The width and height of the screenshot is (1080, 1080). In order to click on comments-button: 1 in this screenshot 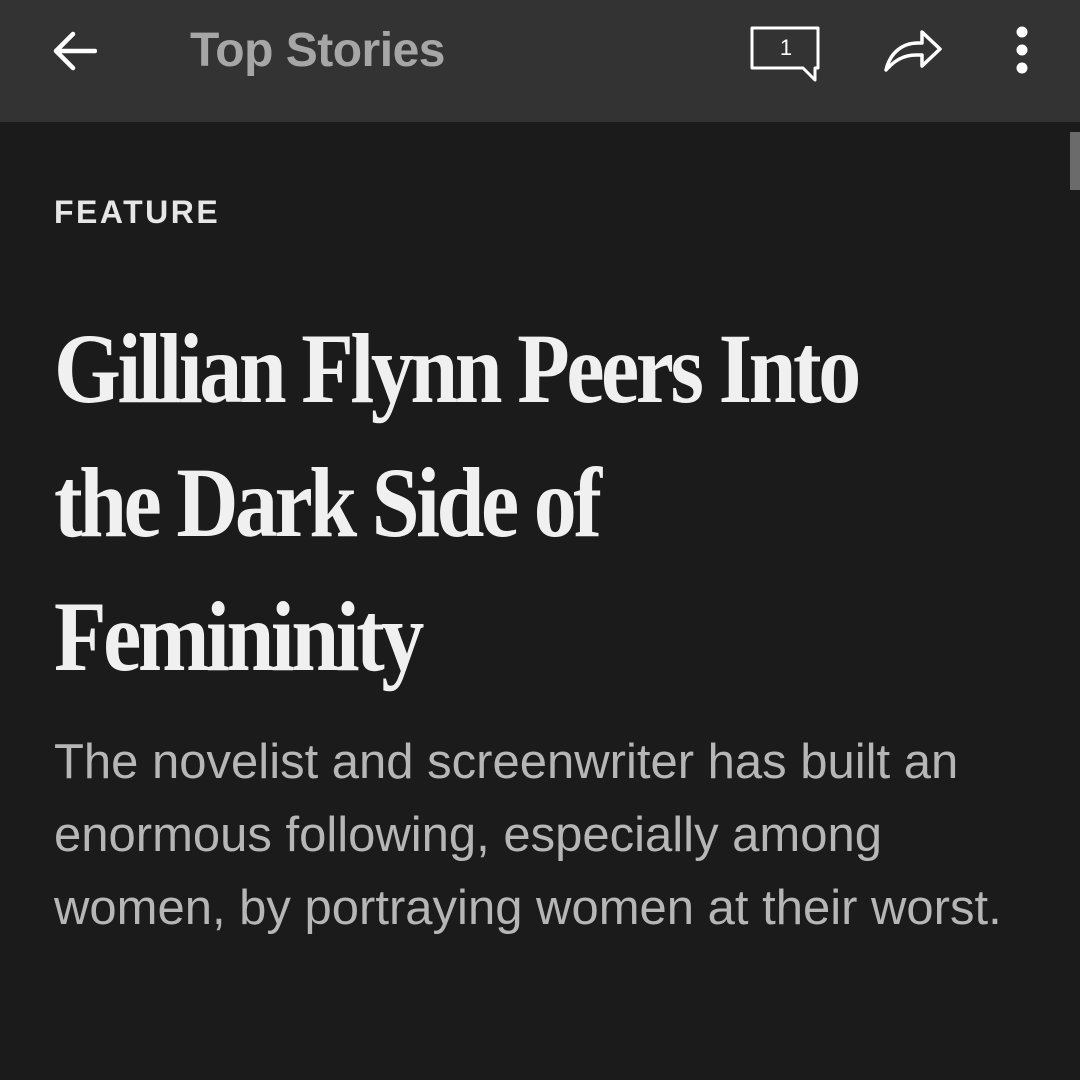, I will do `click(785, 52)`.